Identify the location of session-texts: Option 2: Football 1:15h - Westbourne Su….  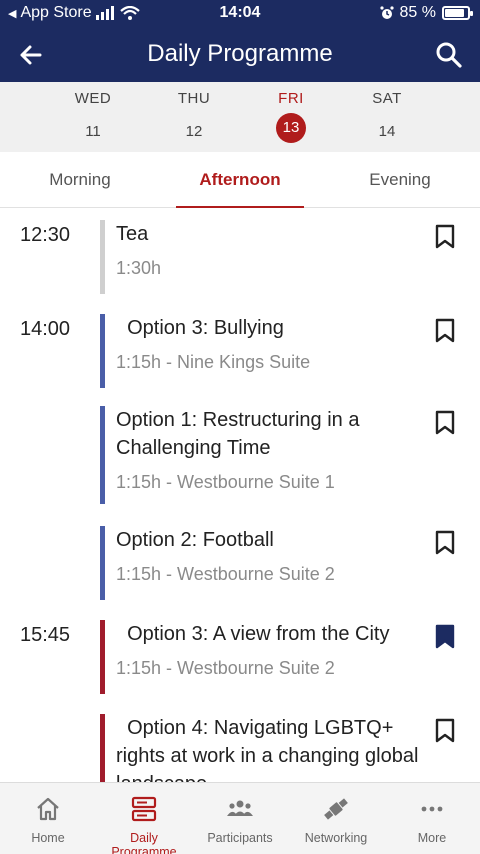
(271, 555).